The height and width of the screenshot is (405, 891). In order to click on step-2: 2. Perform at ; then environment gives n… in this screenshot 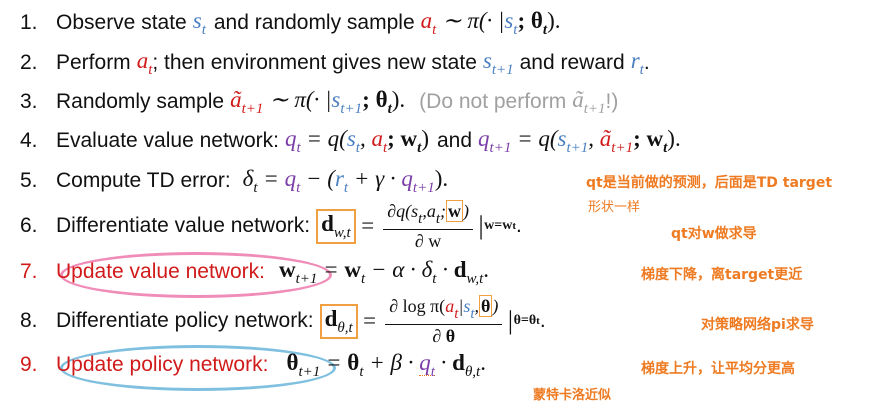, I will do `click(335, 63)`.